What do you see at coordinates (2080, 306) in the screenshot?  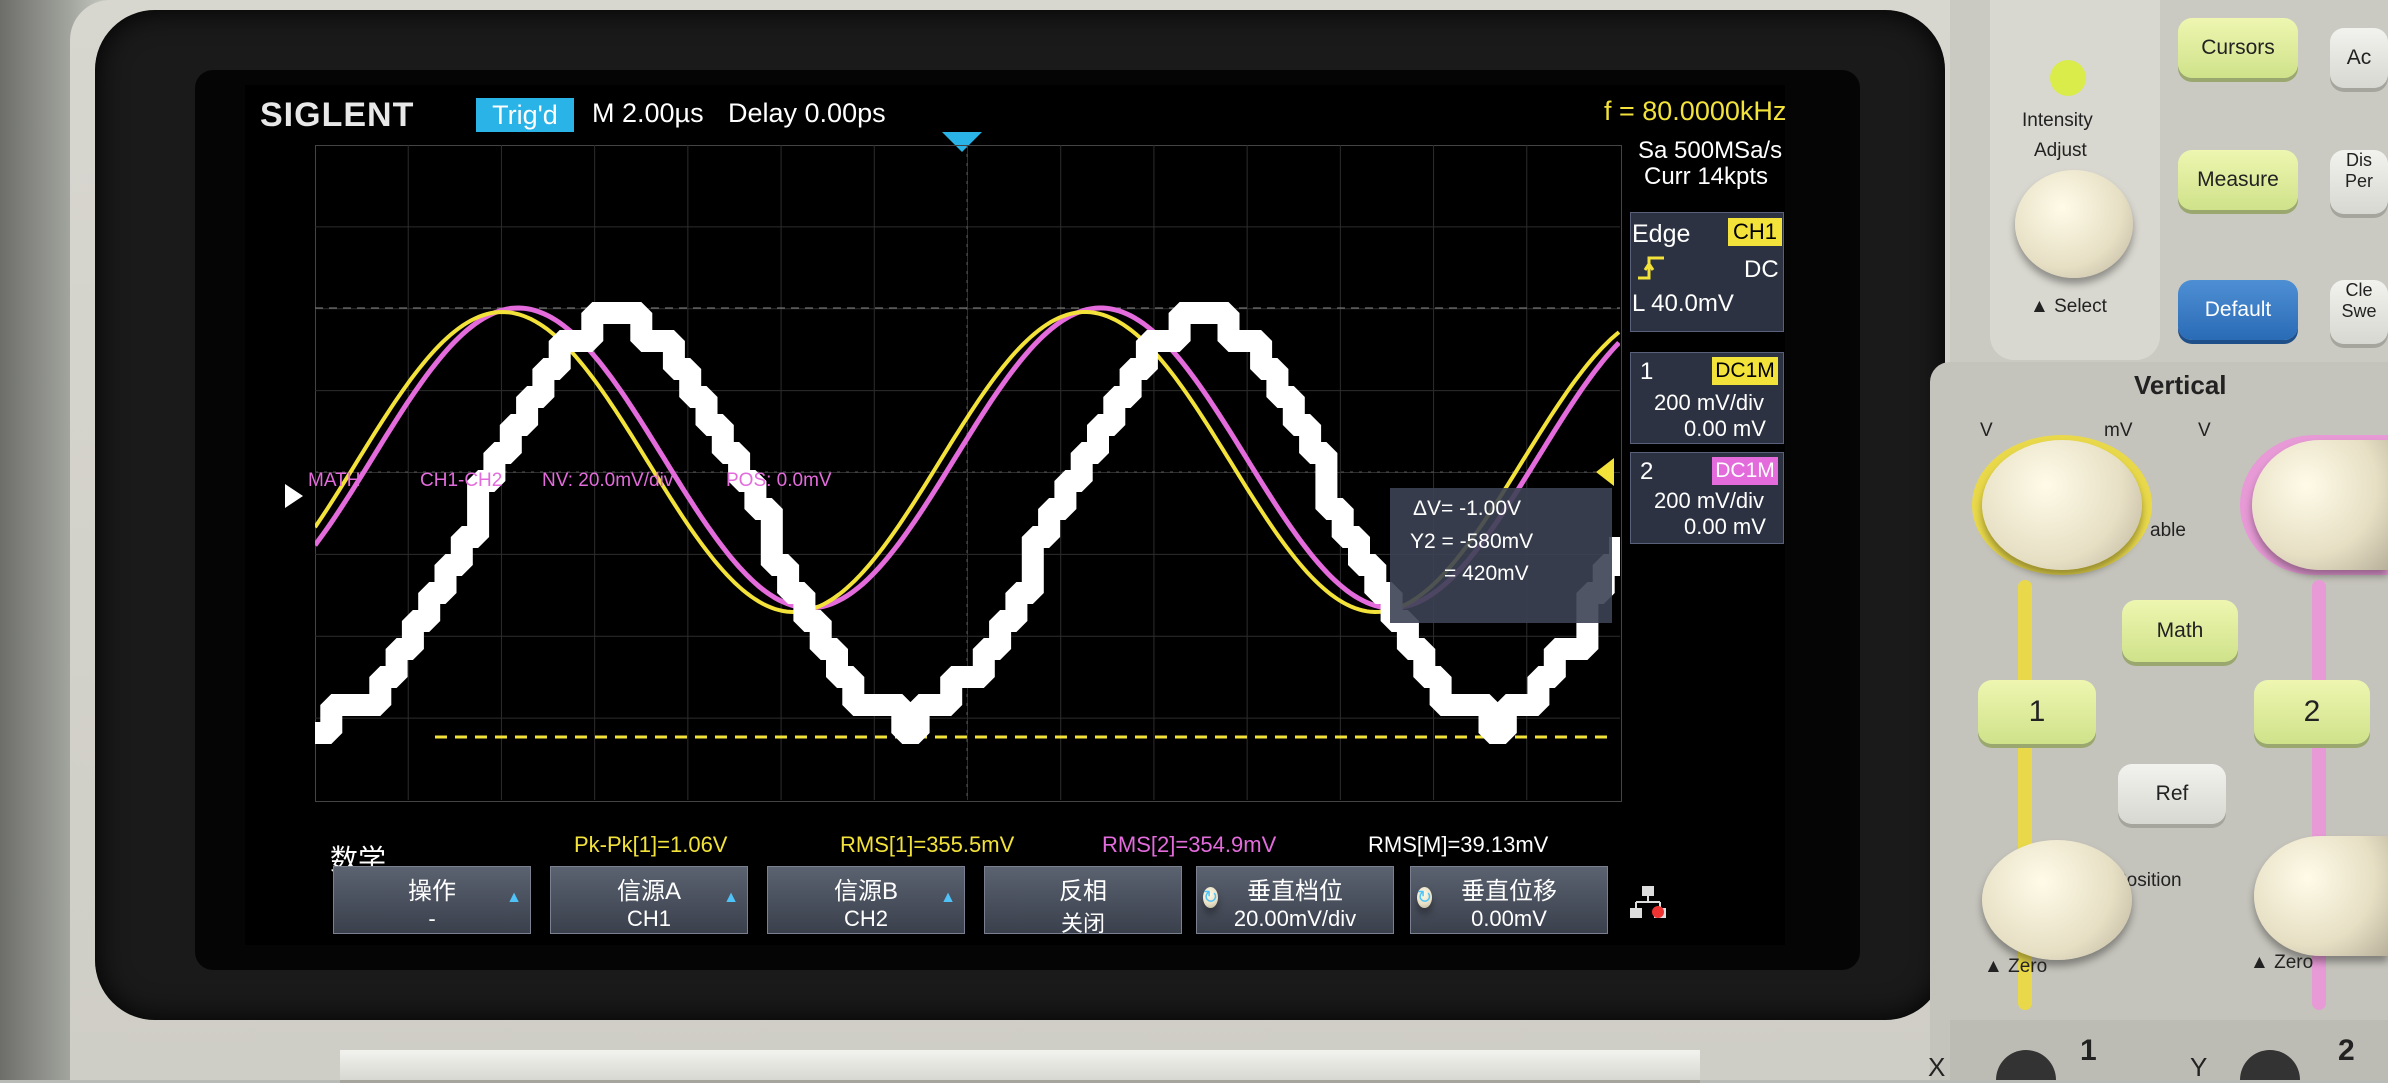 I see `select-text: Select` at bounding box center [2080, 306].